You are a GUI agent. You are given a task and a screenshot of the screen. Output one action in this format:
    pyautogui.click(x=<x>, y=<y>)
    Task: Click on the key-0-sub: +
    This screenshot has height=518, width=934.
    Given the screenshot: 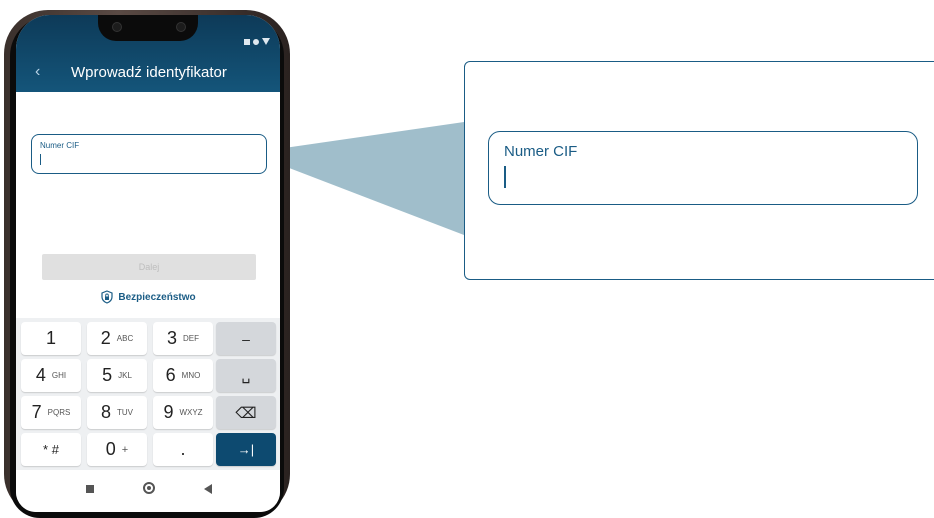 What is the action you would take?
    pyautogui.click(x=125, y=449)
    